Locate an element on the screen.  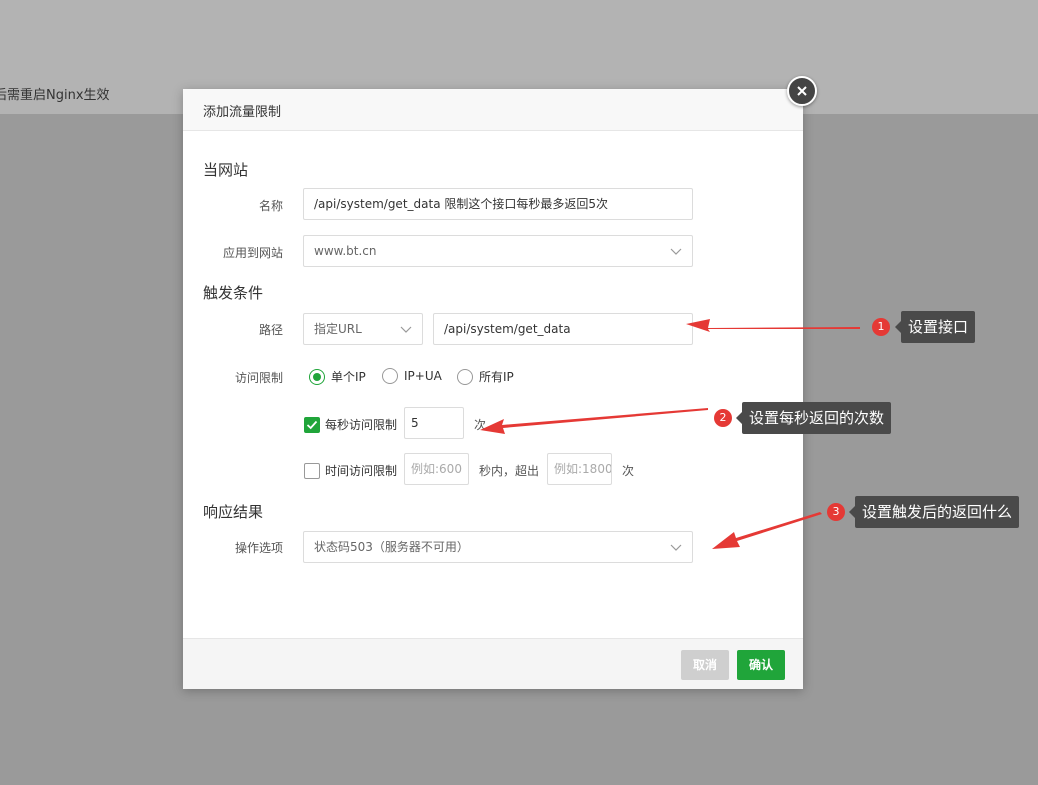
annotation-tip-2: 设置每秒返回的次数 is located at coordinates (813, 418).